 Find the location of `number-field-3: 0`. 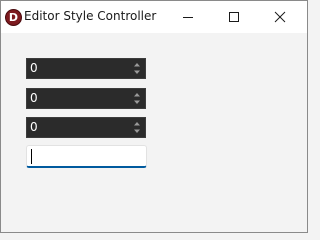

number-field-3: 0 is located at coordinates (86, 127).